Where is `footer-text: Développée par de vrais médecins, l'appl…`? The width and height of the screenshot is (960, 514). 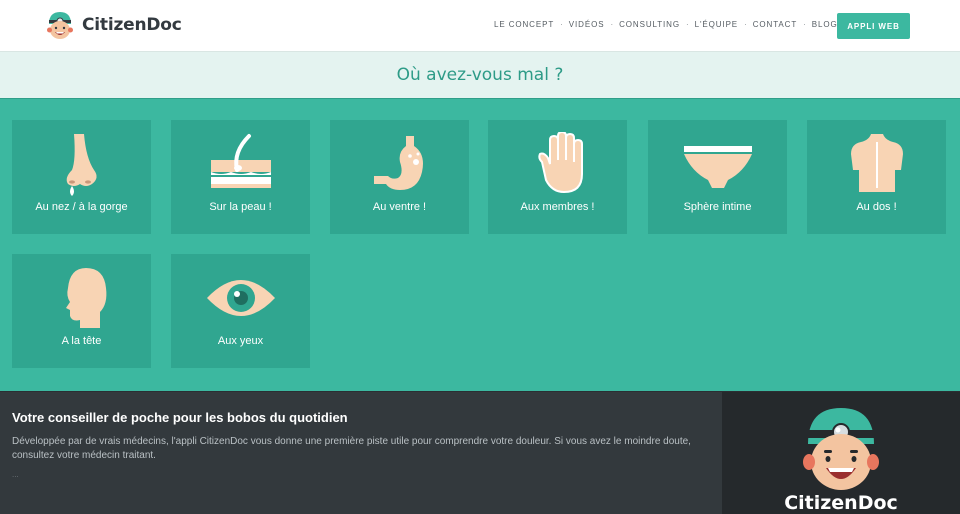 footer-text: Développée par de vrais médecins, l'appl… is located at coordinates (351, 448).